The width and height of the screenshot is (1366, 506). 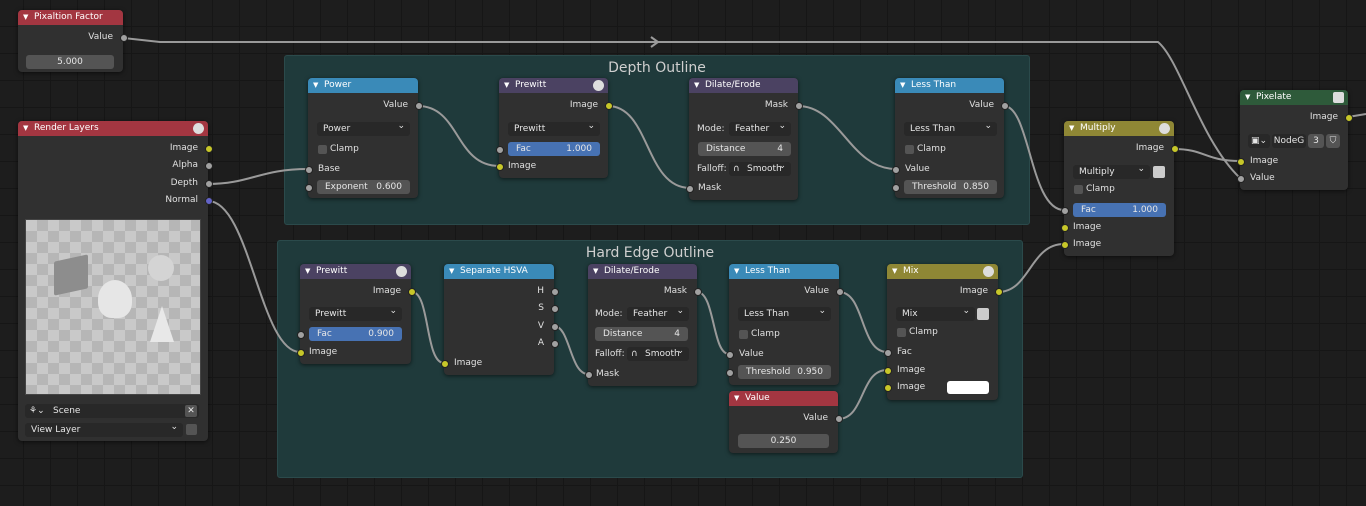 I want to click on node-header: ▼ Prewitt, so click(x=355, y=271).